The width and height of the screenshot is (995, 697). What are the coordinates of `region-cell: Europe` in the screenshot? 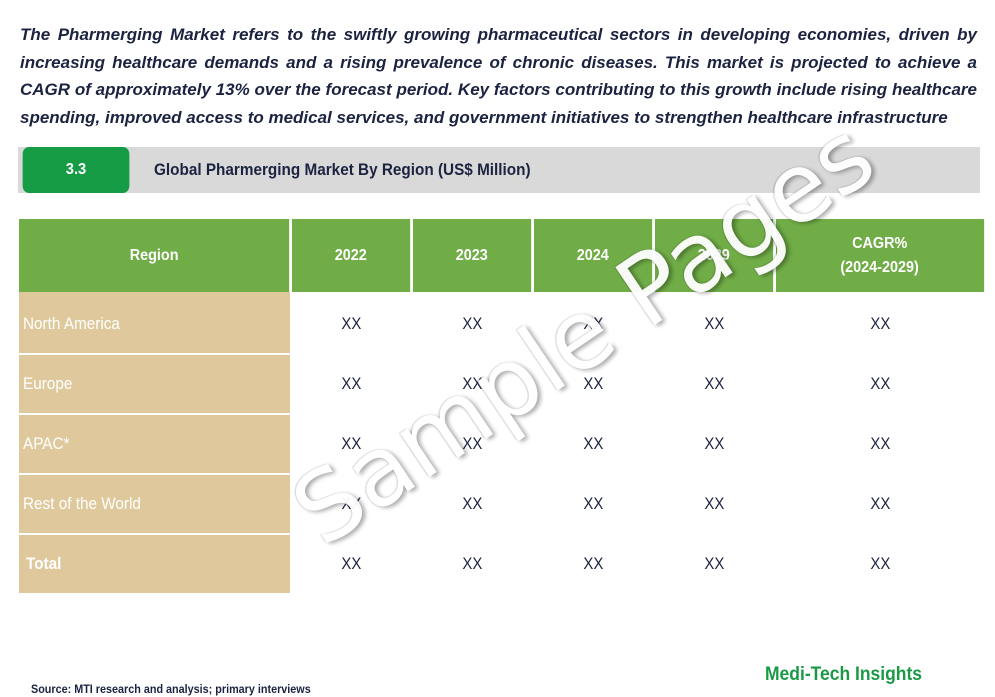 It's located at (154, 385).